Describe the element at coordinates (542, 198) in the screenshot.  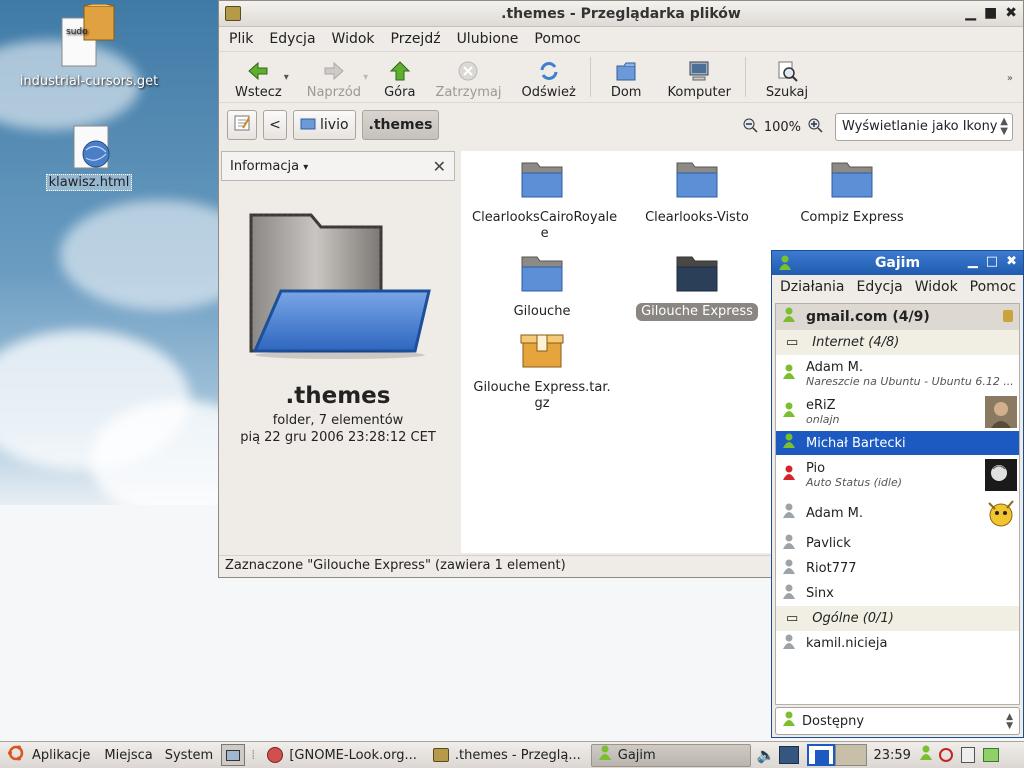
I see `file-item-clearlookscairoroyale: ClearlooksCairoRoyale e` at that location.